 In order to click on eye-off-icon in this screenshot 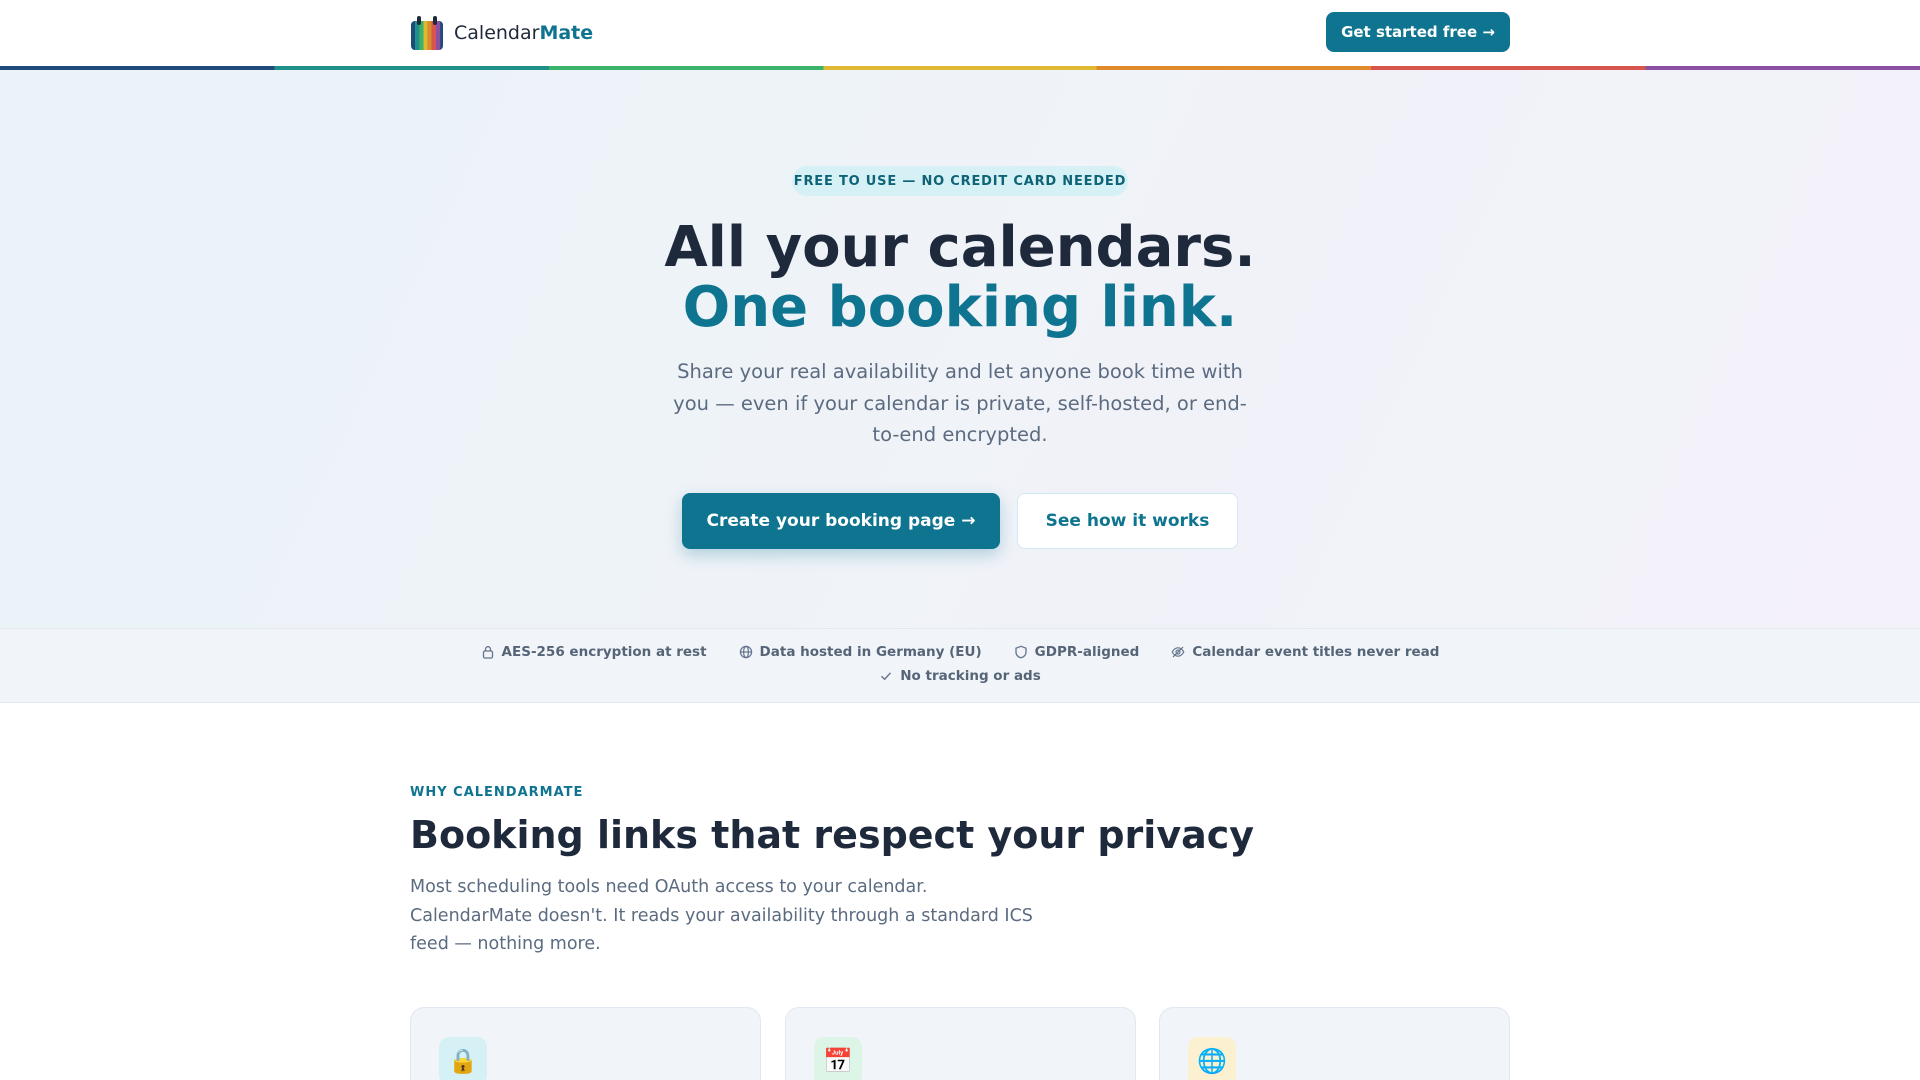, I will do `click(1178, 652)`.